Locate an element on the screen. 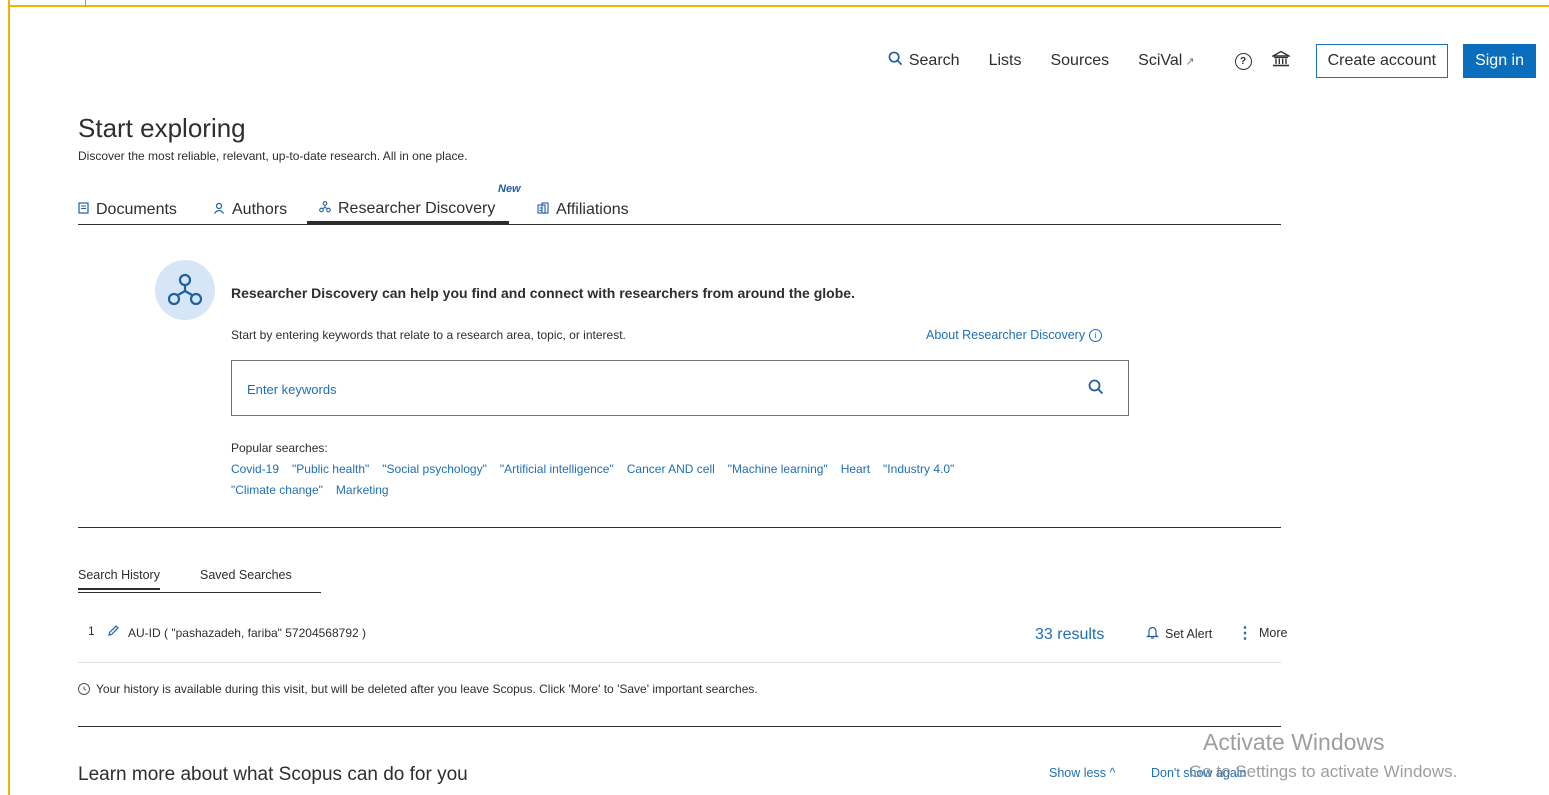  nav-search-link: Search is located at coordinates (924, 61).